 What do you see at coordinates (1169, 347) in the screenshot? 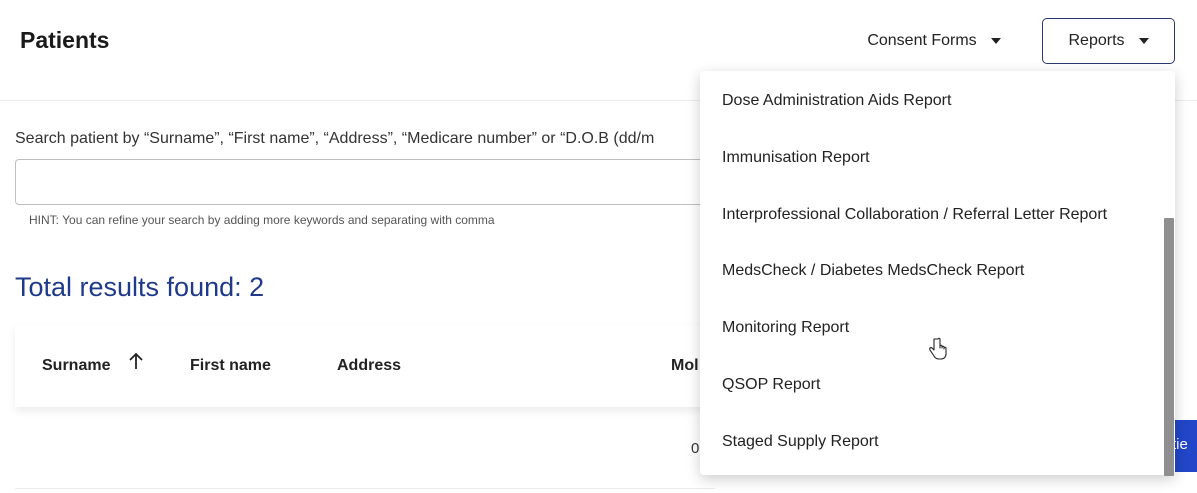
I see `menu-scrollbar-thumb` at bounding box center [1169, 347].